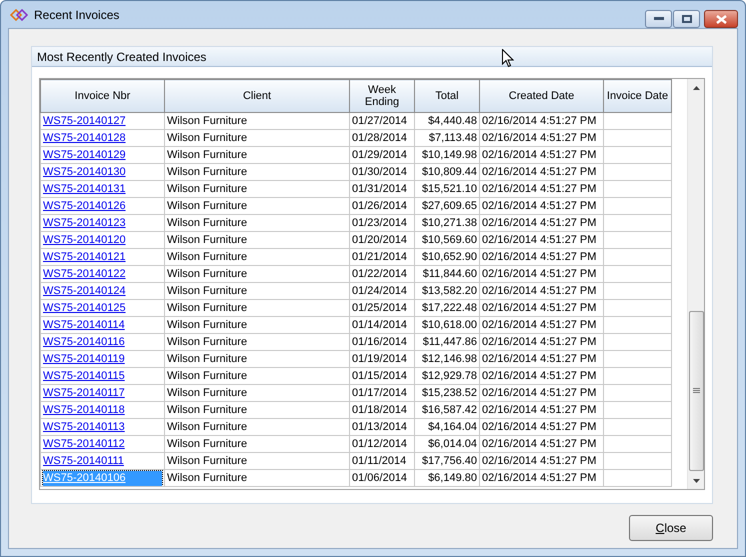 The image size is (746, 557). Describe the element at coordinates (382, 376) in the screenshot. I see `table-cell: 01/15/2014` at that location.